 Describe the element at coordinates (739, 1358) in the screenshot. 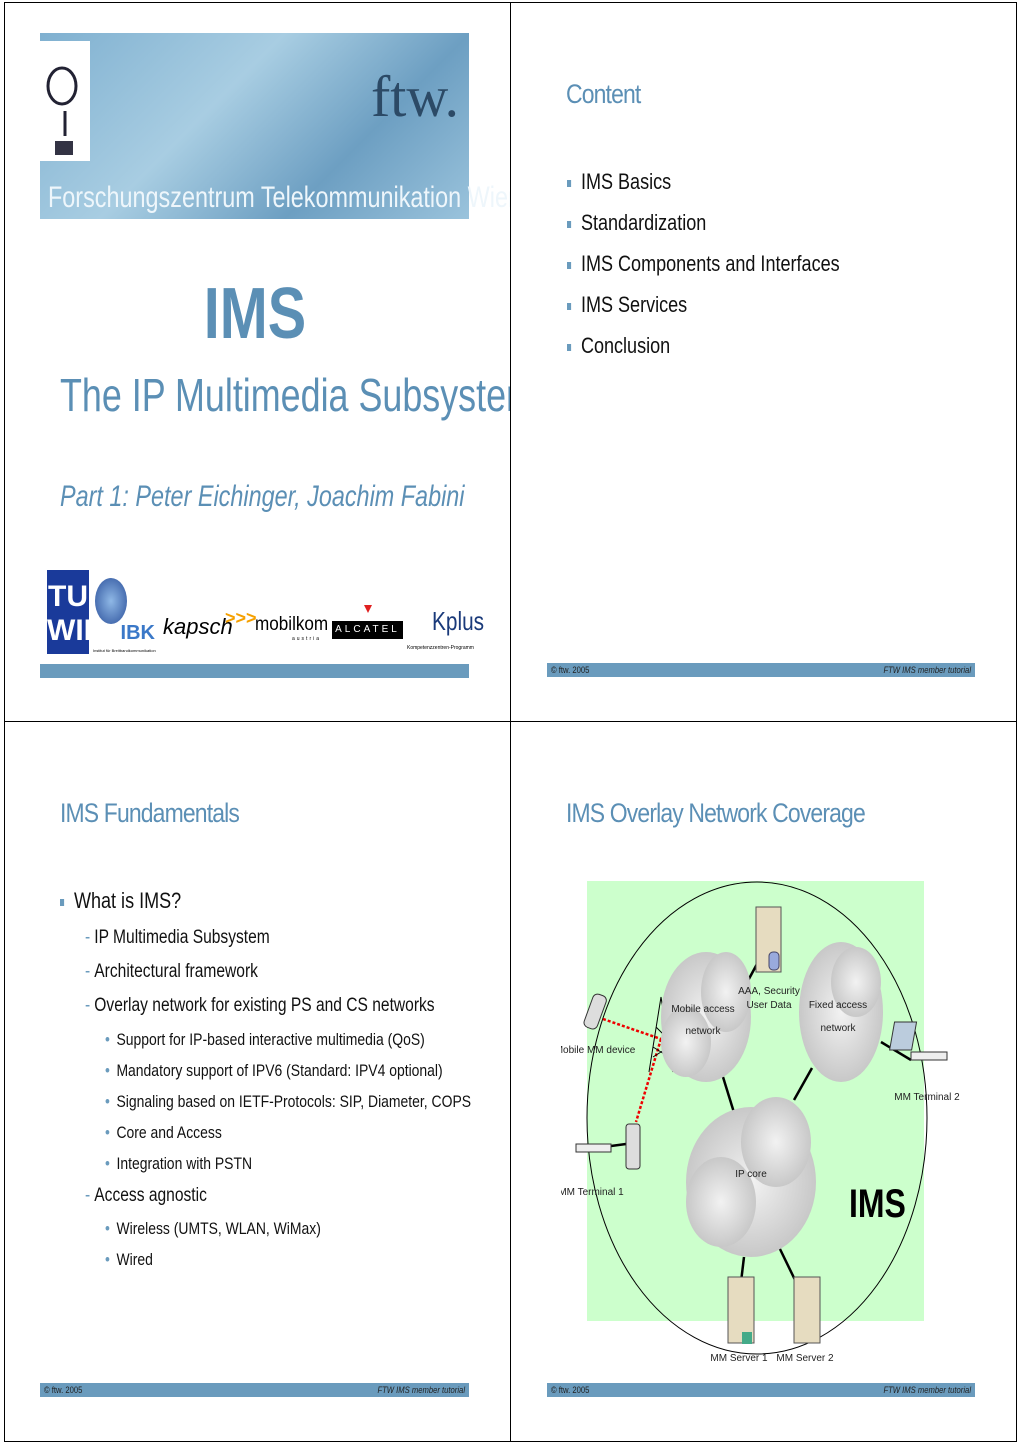

I see `server1-label: MM Server 1` at that location.